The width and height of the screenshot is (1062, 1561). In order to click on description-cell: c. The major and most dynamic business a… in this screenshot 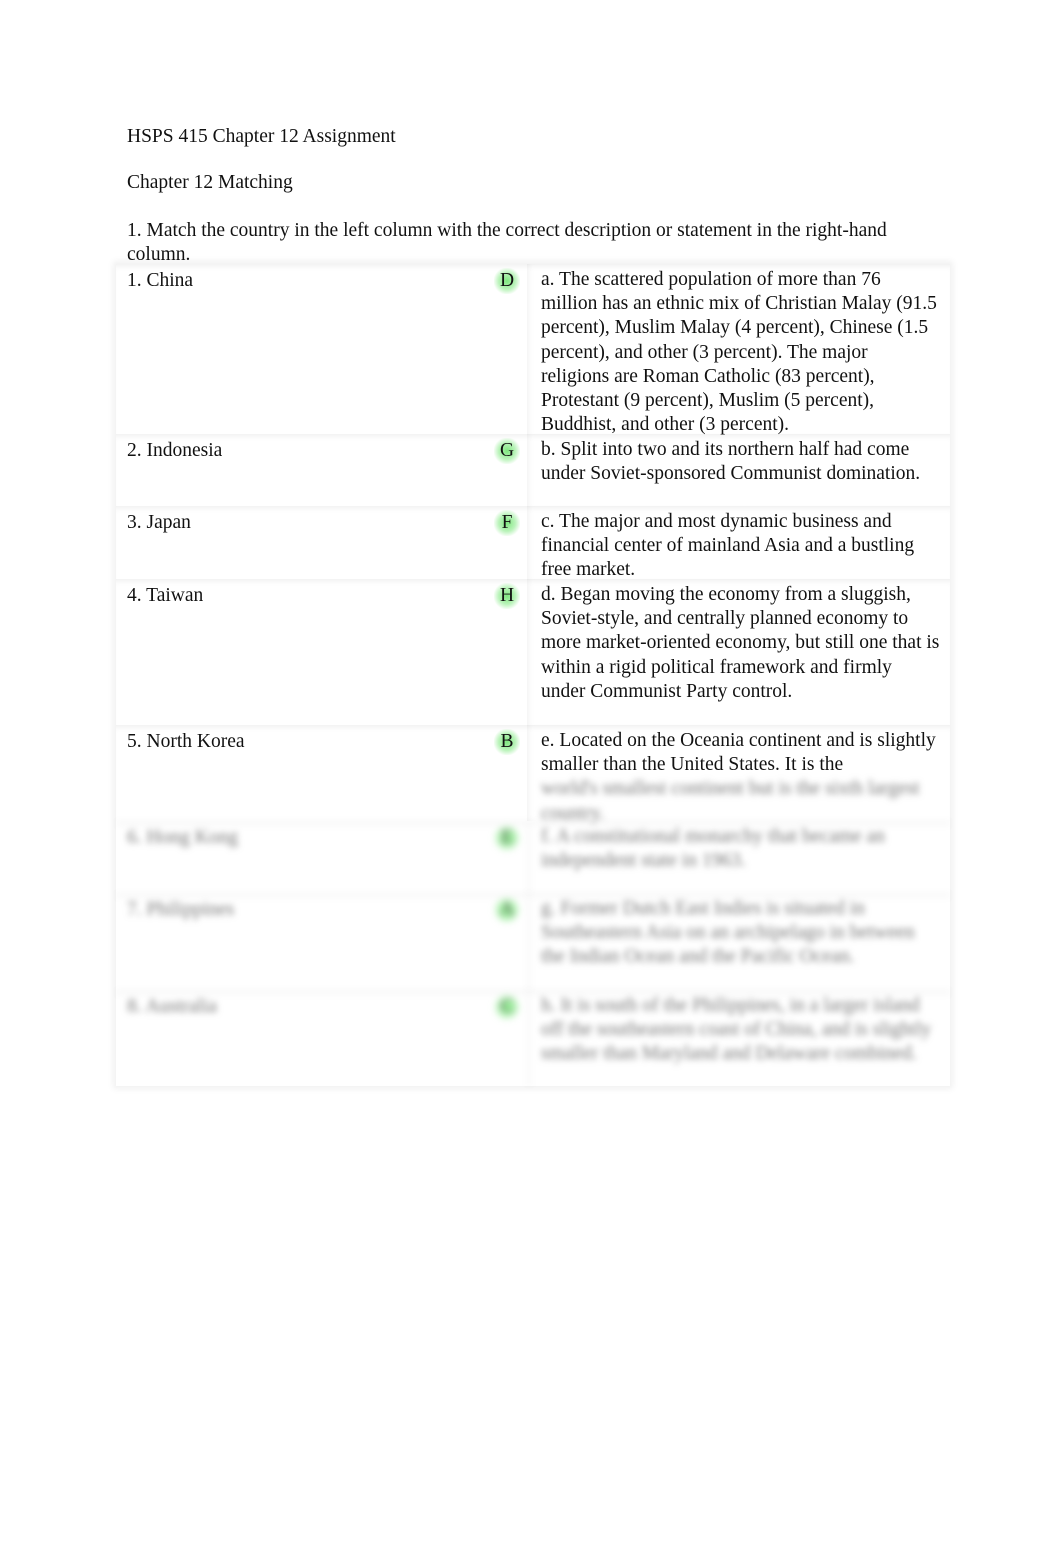, I will do `click(738, 543)`.